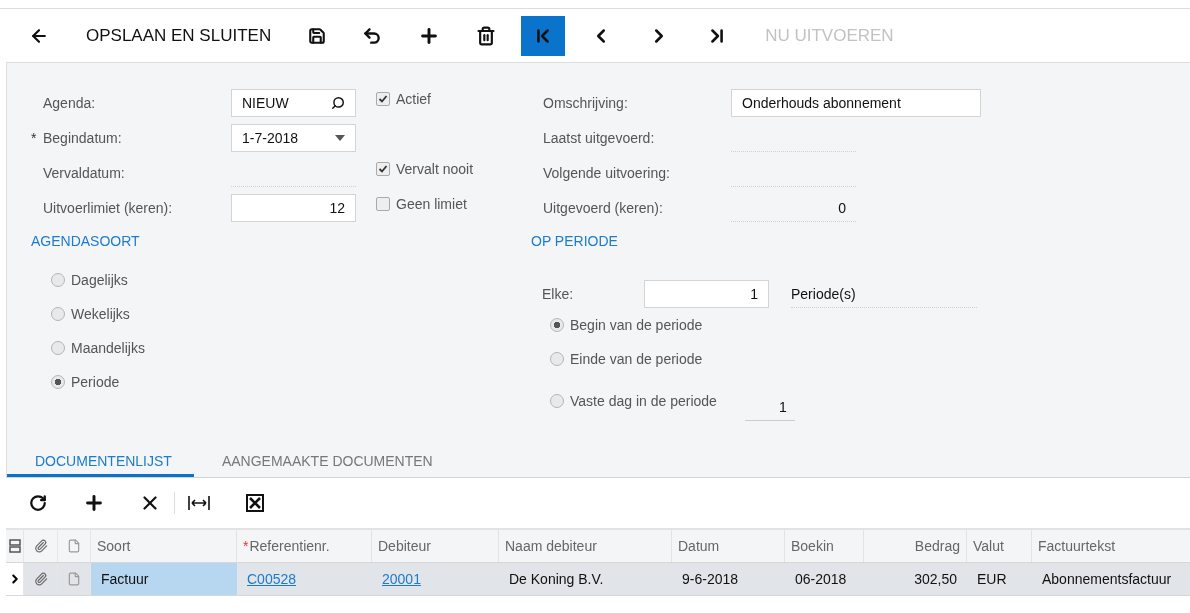 The height and width of the screenshot is (613, 1190). I want to click on unit-field: Periode(s), so click(884, 294).